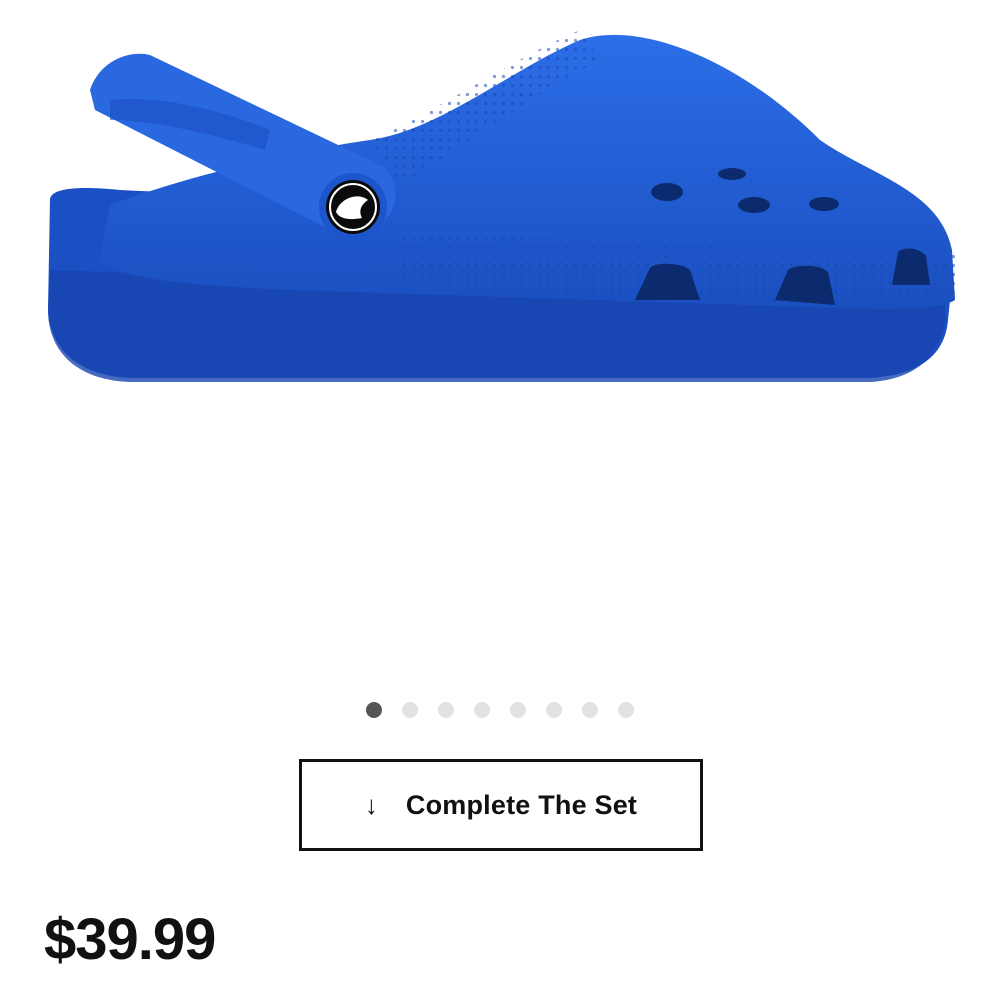 Image resolution: width=1000 pixels, height=1000 pixels. I want to click on arrow-down-icon: ↓, so click(371, 805).